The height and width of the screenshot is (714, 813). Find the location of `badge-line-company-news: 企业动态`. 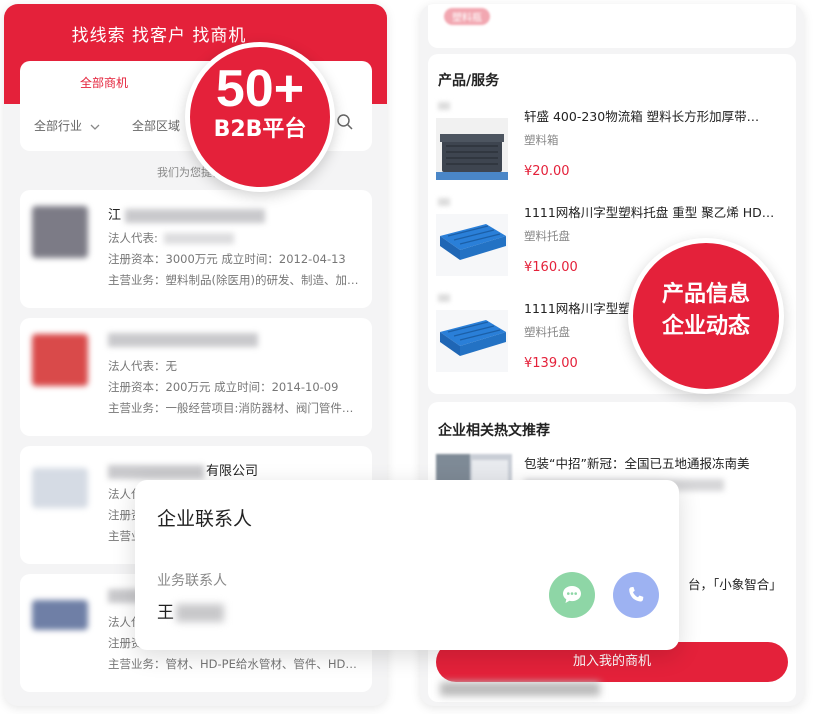

badge-line-company-news: 企业动态 is located at coordinates (705, 326).